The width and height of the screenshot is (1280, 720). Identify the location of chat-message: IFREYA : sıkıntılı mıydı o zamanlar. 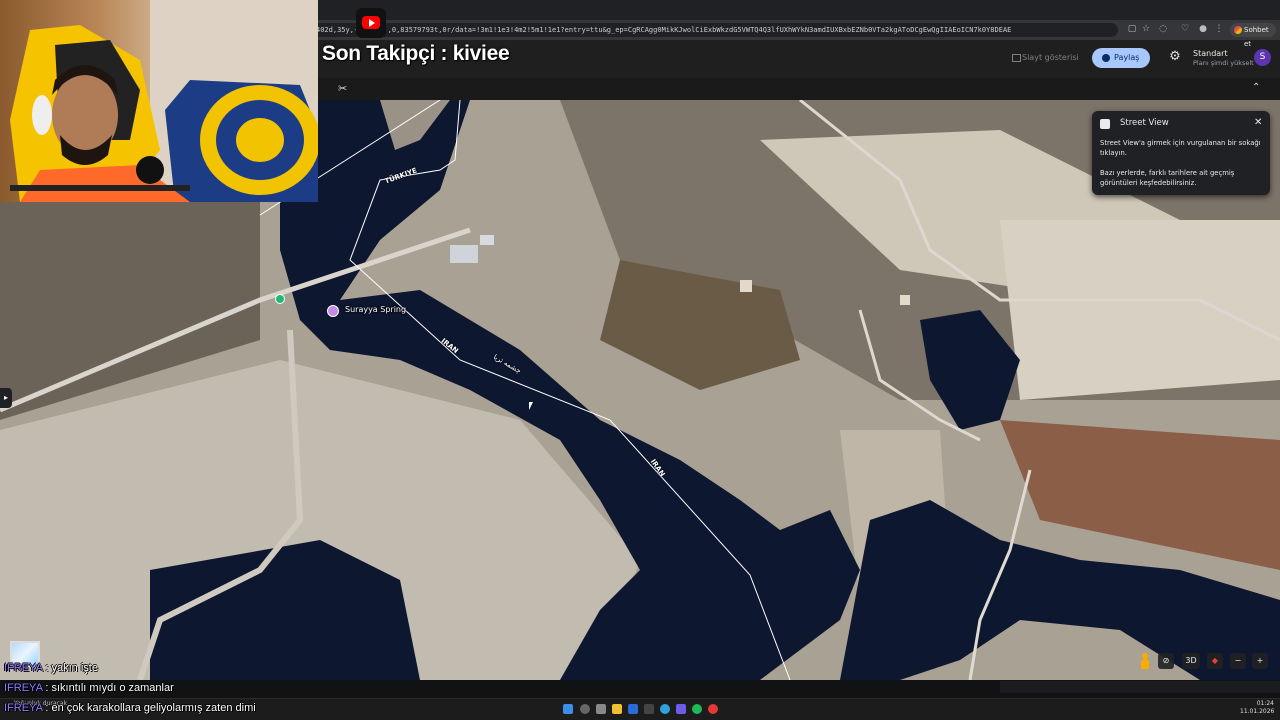
(89, 688).